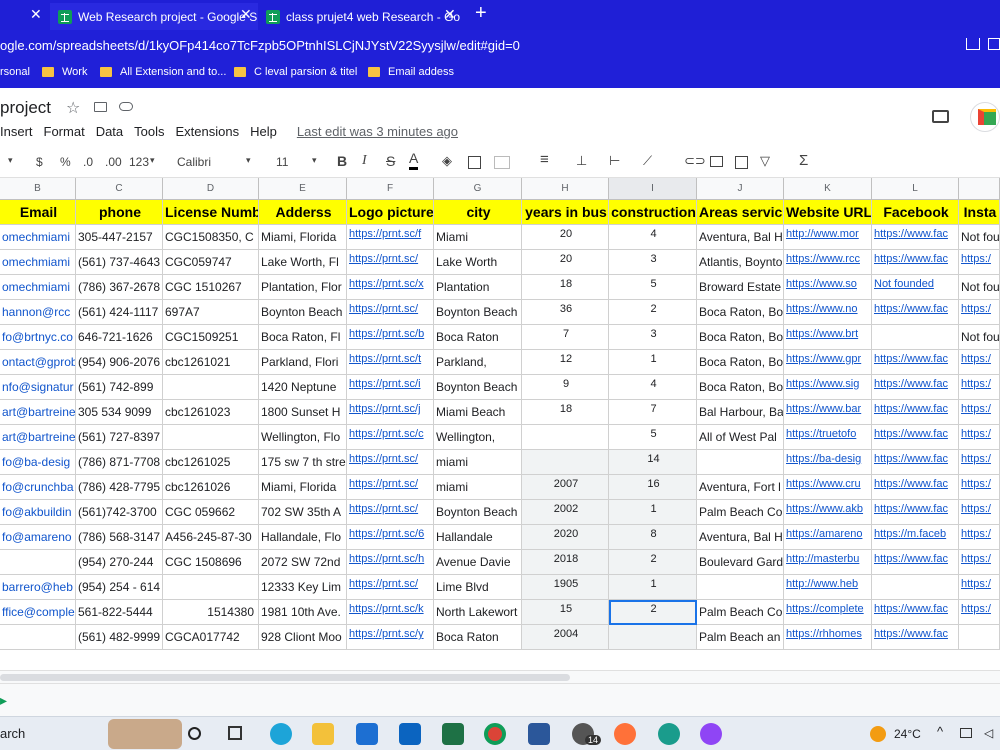 This screenshot has height=750, width=1000. What do you see at coordinates (410, 734) in the screenshot?
I see `mail-icon` at bounding box center [410, 734].